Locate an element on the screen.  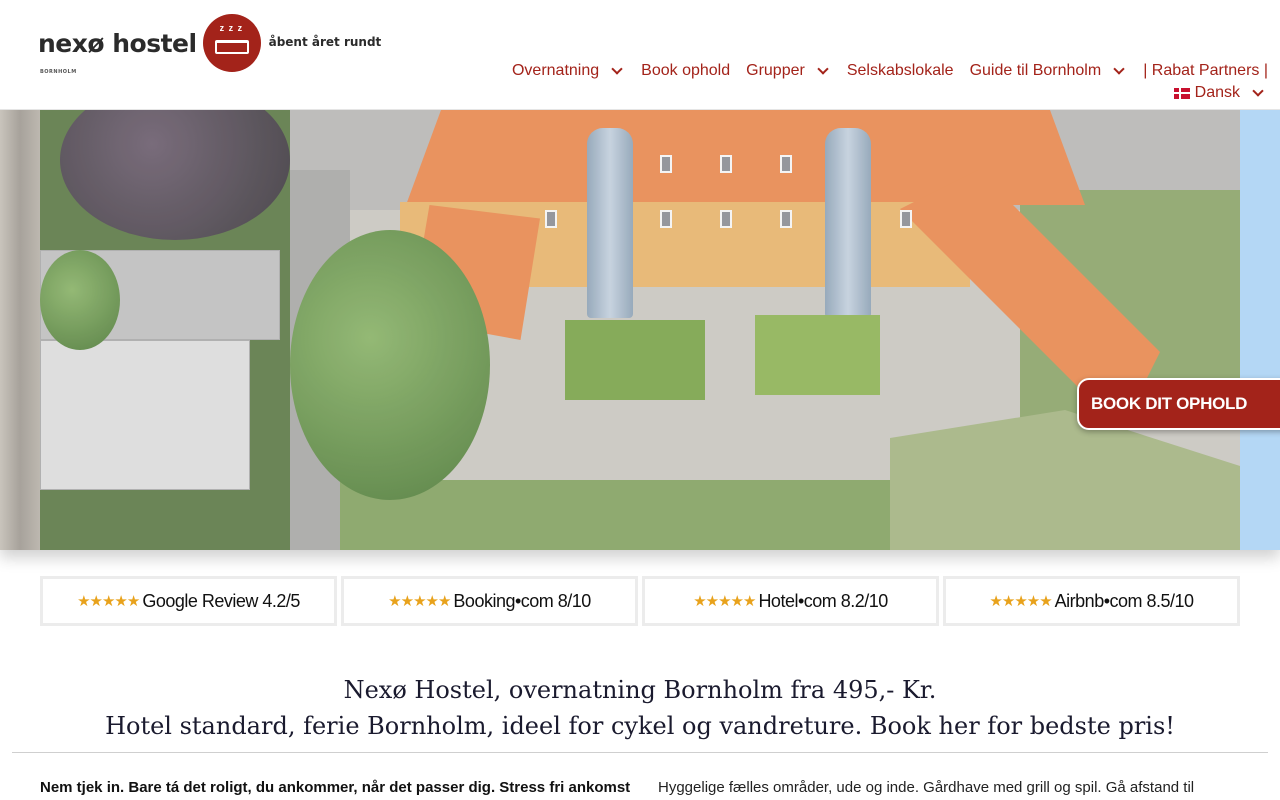
logo-wordmark: nexø hostel BORNHOLM is located at coordinates (117, 51).